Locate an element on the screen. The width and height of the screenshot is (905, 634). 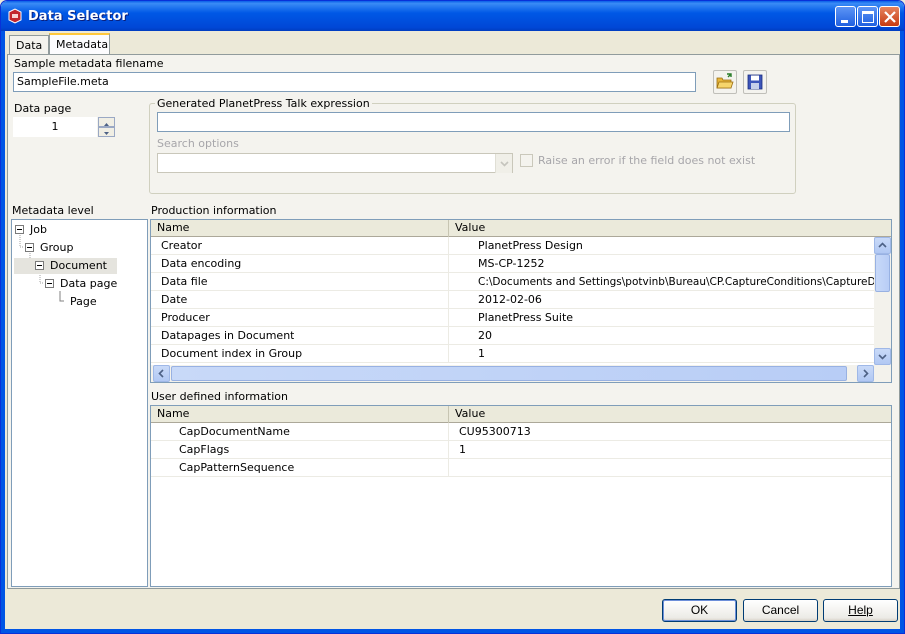
cell-name: Date is located at coordinates (174, 299).